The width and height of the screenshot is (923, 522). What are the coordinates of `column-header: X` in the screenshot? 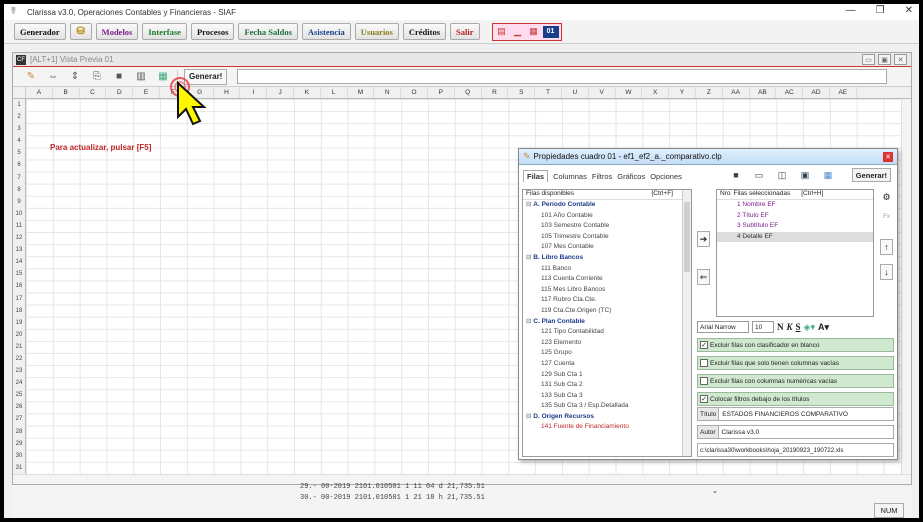 It's located at (656, 92).